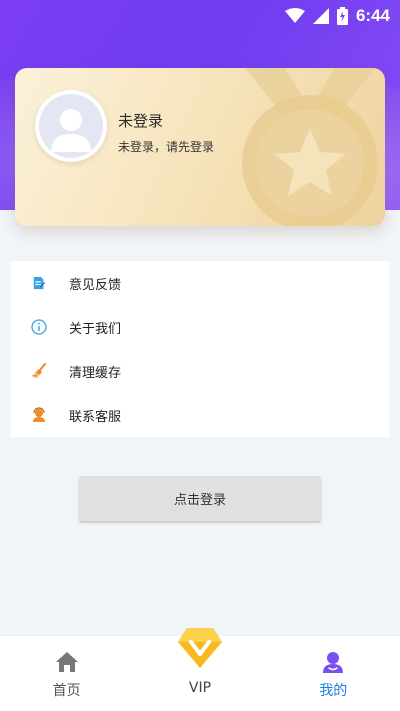 The image size is (400, 711). I want to click on menu-item-feedback: 意见反馈, so click(200, 283).